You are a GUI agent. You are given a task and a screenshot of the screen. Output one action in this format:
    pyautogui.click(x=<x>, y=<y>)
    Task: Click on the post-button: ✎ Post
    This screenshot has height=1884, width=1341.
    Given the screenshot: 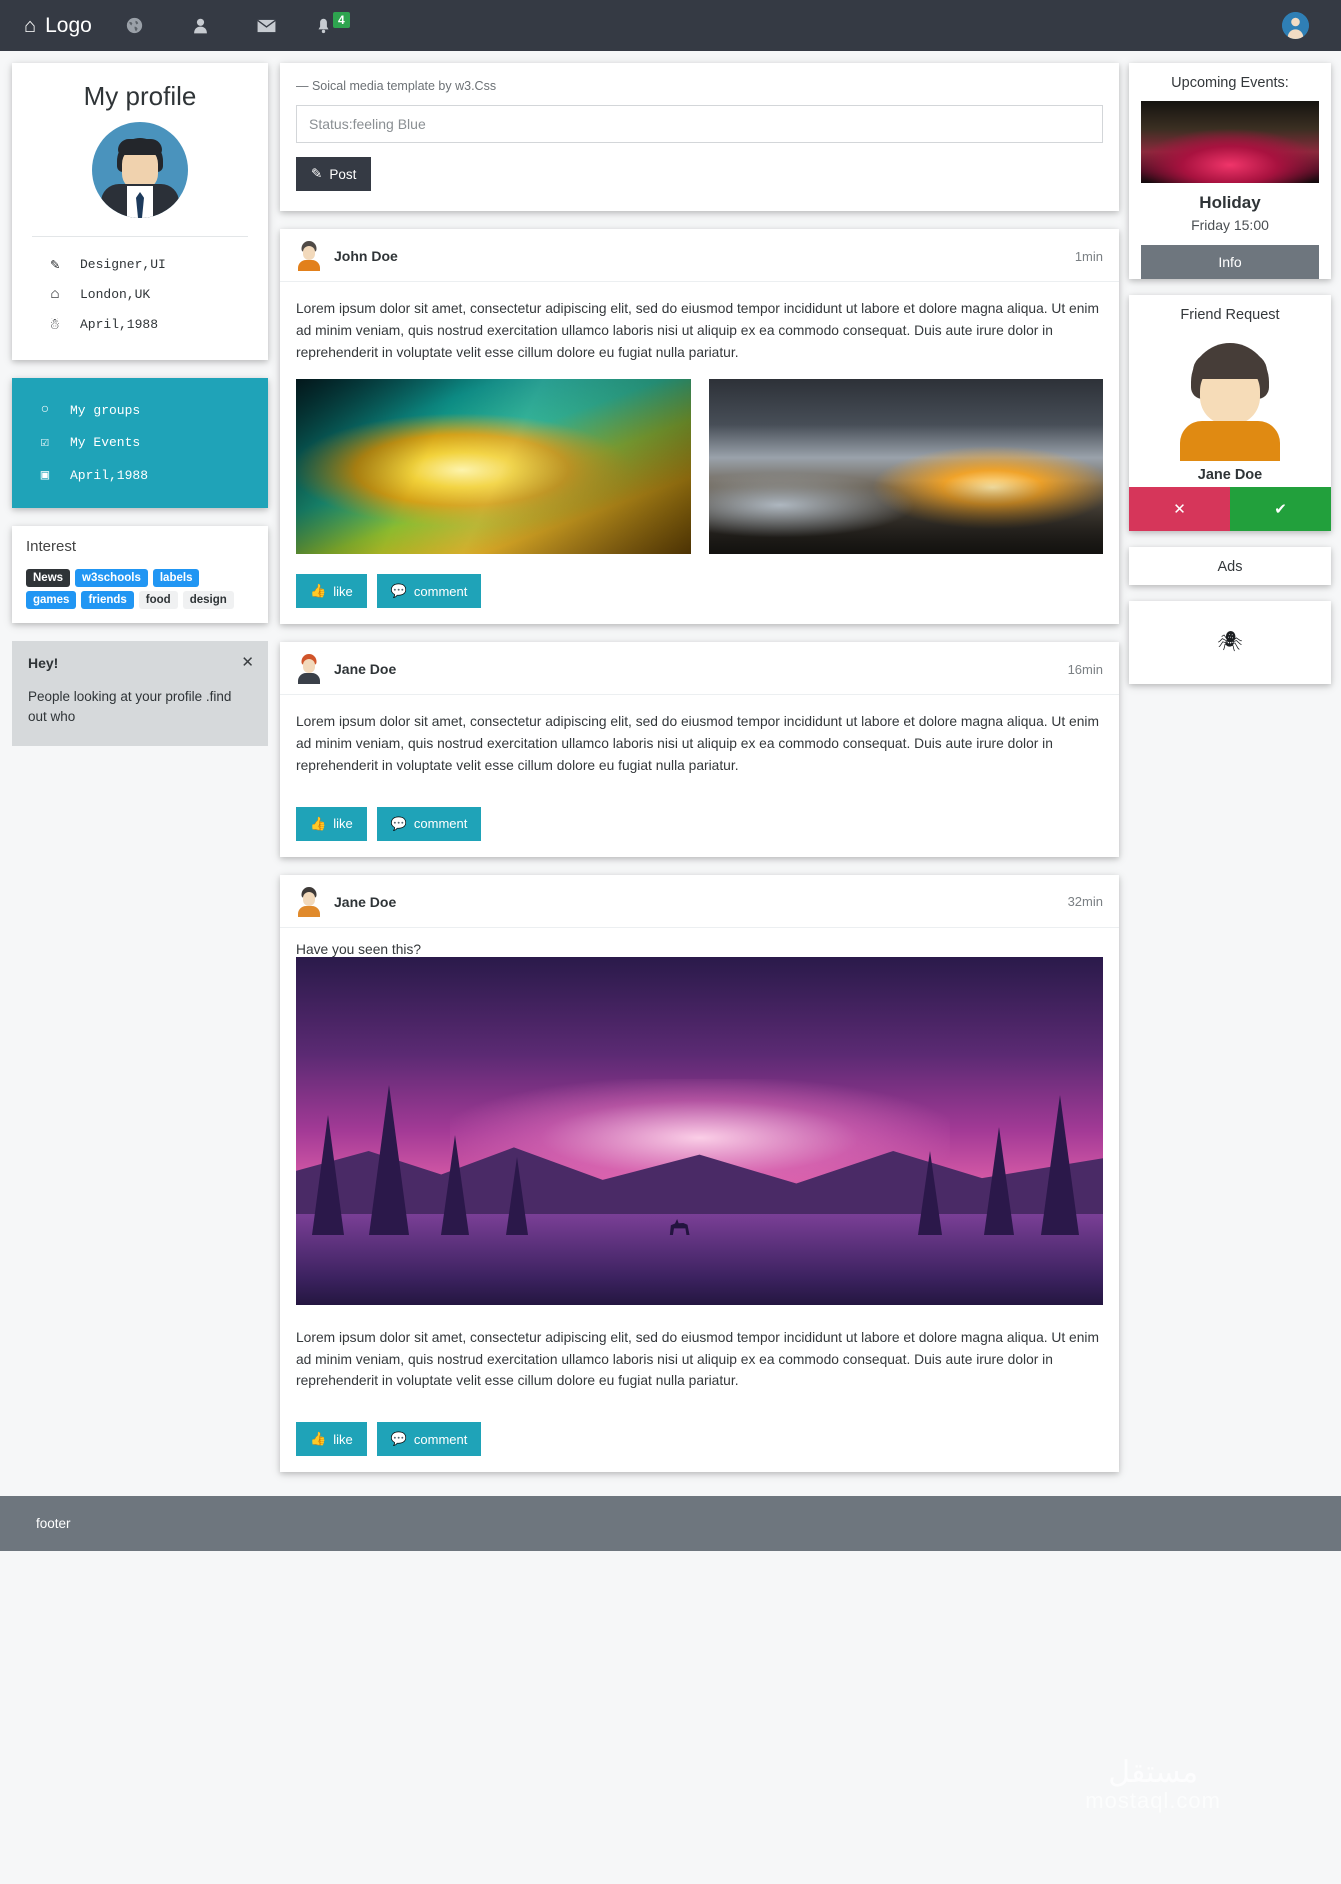 What is the action you would take?
    pyautogui.click(x=334, y=174)
    